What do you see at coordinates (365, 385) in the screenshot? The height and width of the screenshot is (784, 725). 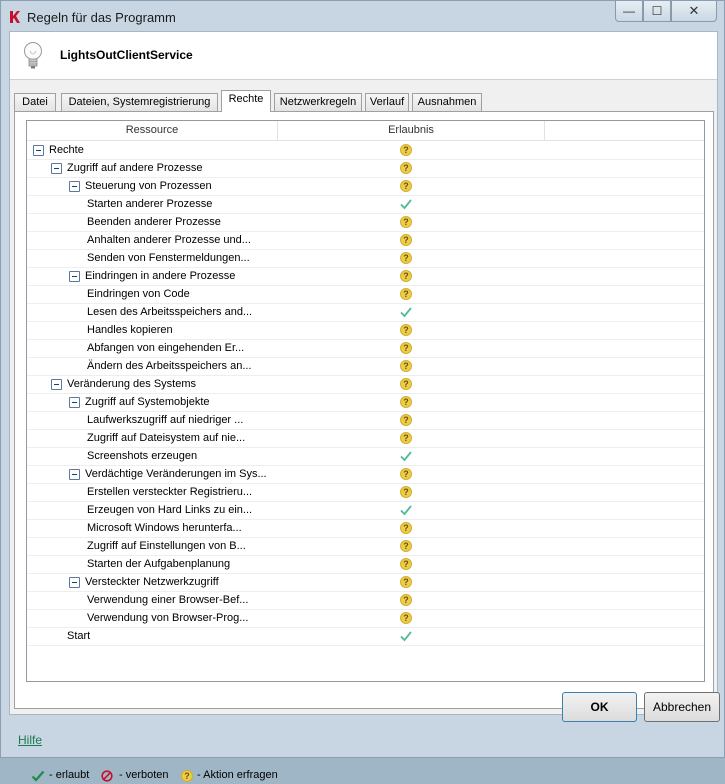 I see `tree-row: Veränderung des Systems?` at bounding box center [365, 385].